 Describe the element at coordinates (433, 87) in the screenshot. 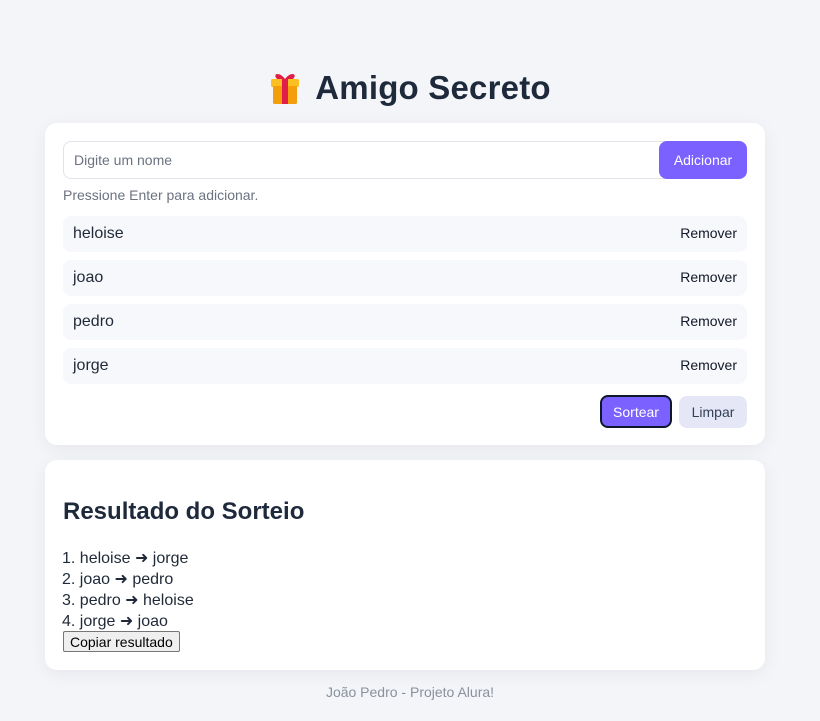

I see `page-title: Amigo Secreto` at that location.